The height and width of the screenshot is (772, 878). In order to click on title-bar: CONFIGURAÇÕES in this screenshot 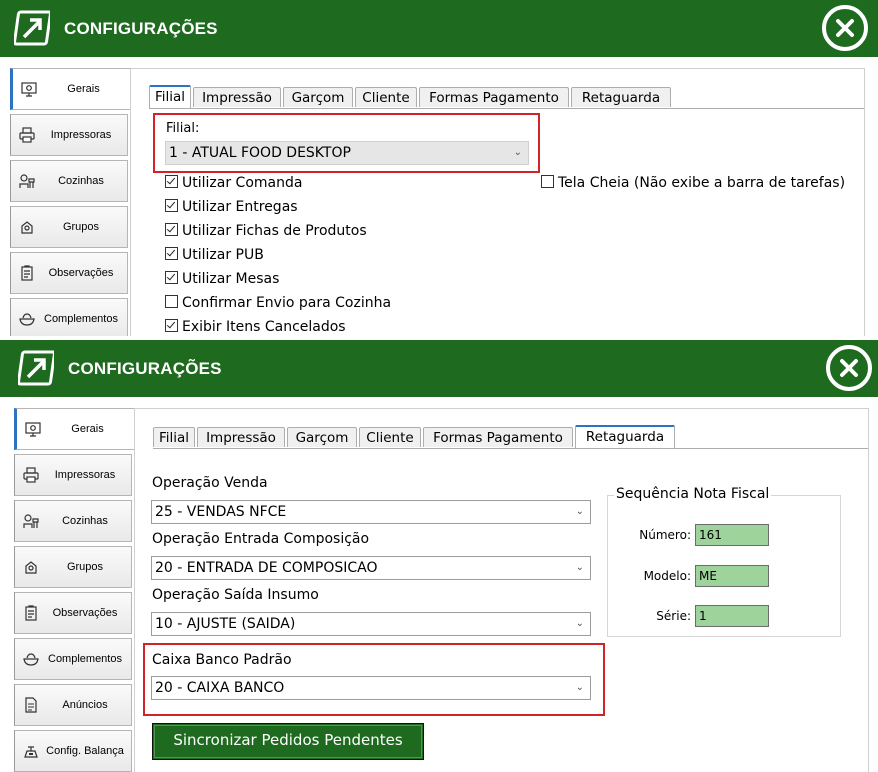, I will do `click(439, 28)`.